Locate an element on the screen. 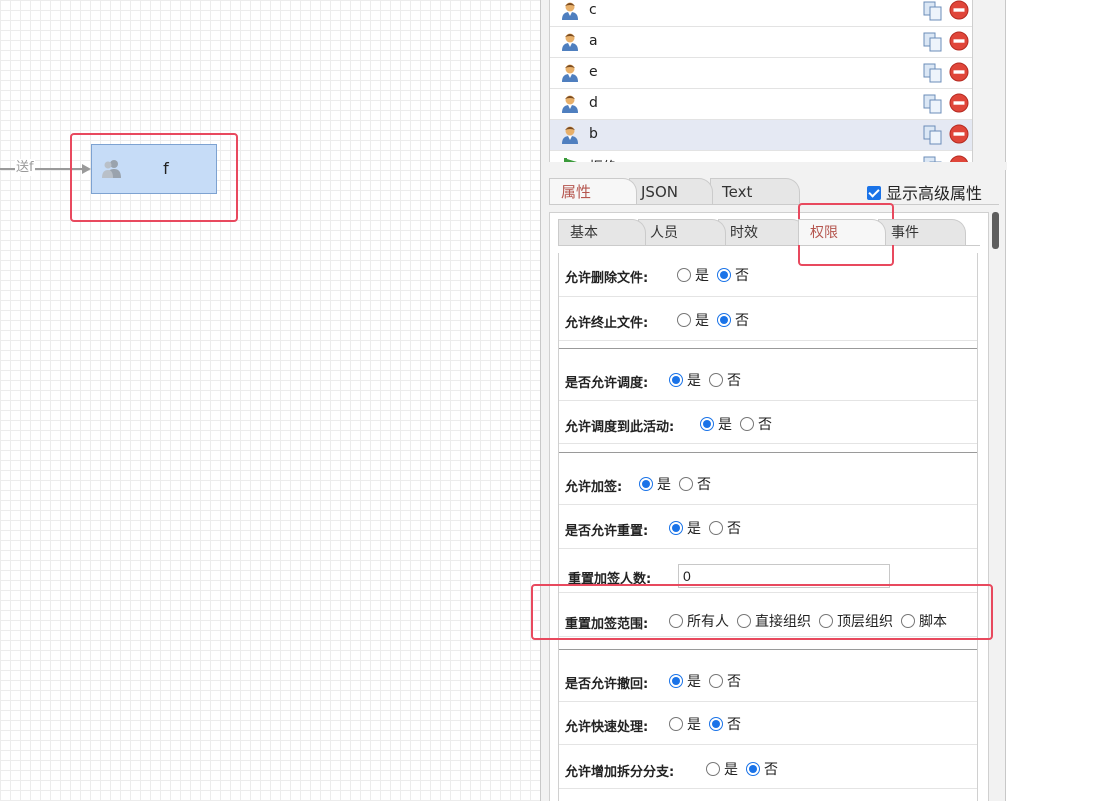 This screenshot has height=801, width=1096. flow-edge is located at coordinates (42, 169).